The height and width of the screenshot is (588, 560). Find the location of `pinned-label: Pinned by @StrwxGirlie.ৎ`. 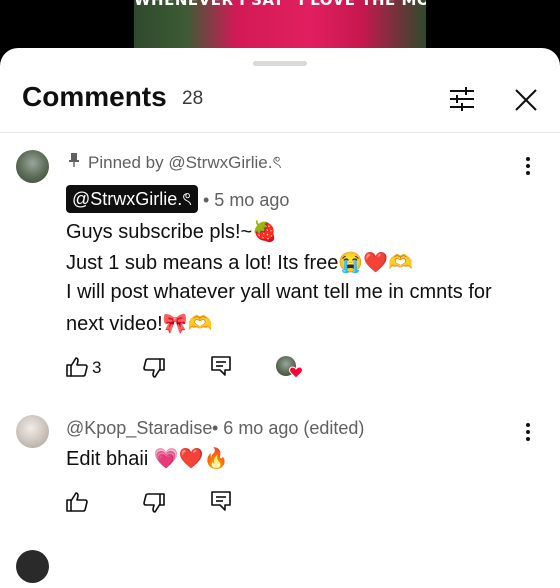

pinned-label: Pinned by @StrwxGirlie.ৎ is located at coordinates (185, 162).